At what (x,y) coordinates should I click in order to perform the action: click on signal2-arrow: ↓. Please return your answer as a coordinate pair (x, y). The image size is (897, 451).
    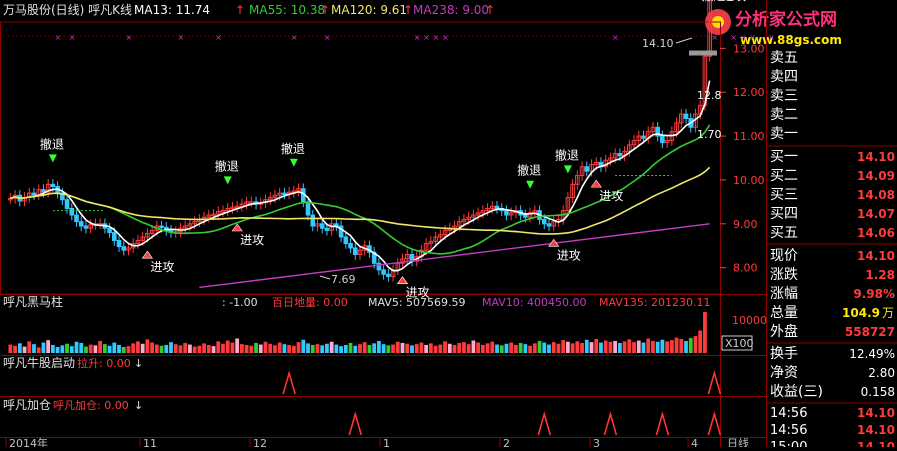
    Looking at the image, I should click on (138, 405).